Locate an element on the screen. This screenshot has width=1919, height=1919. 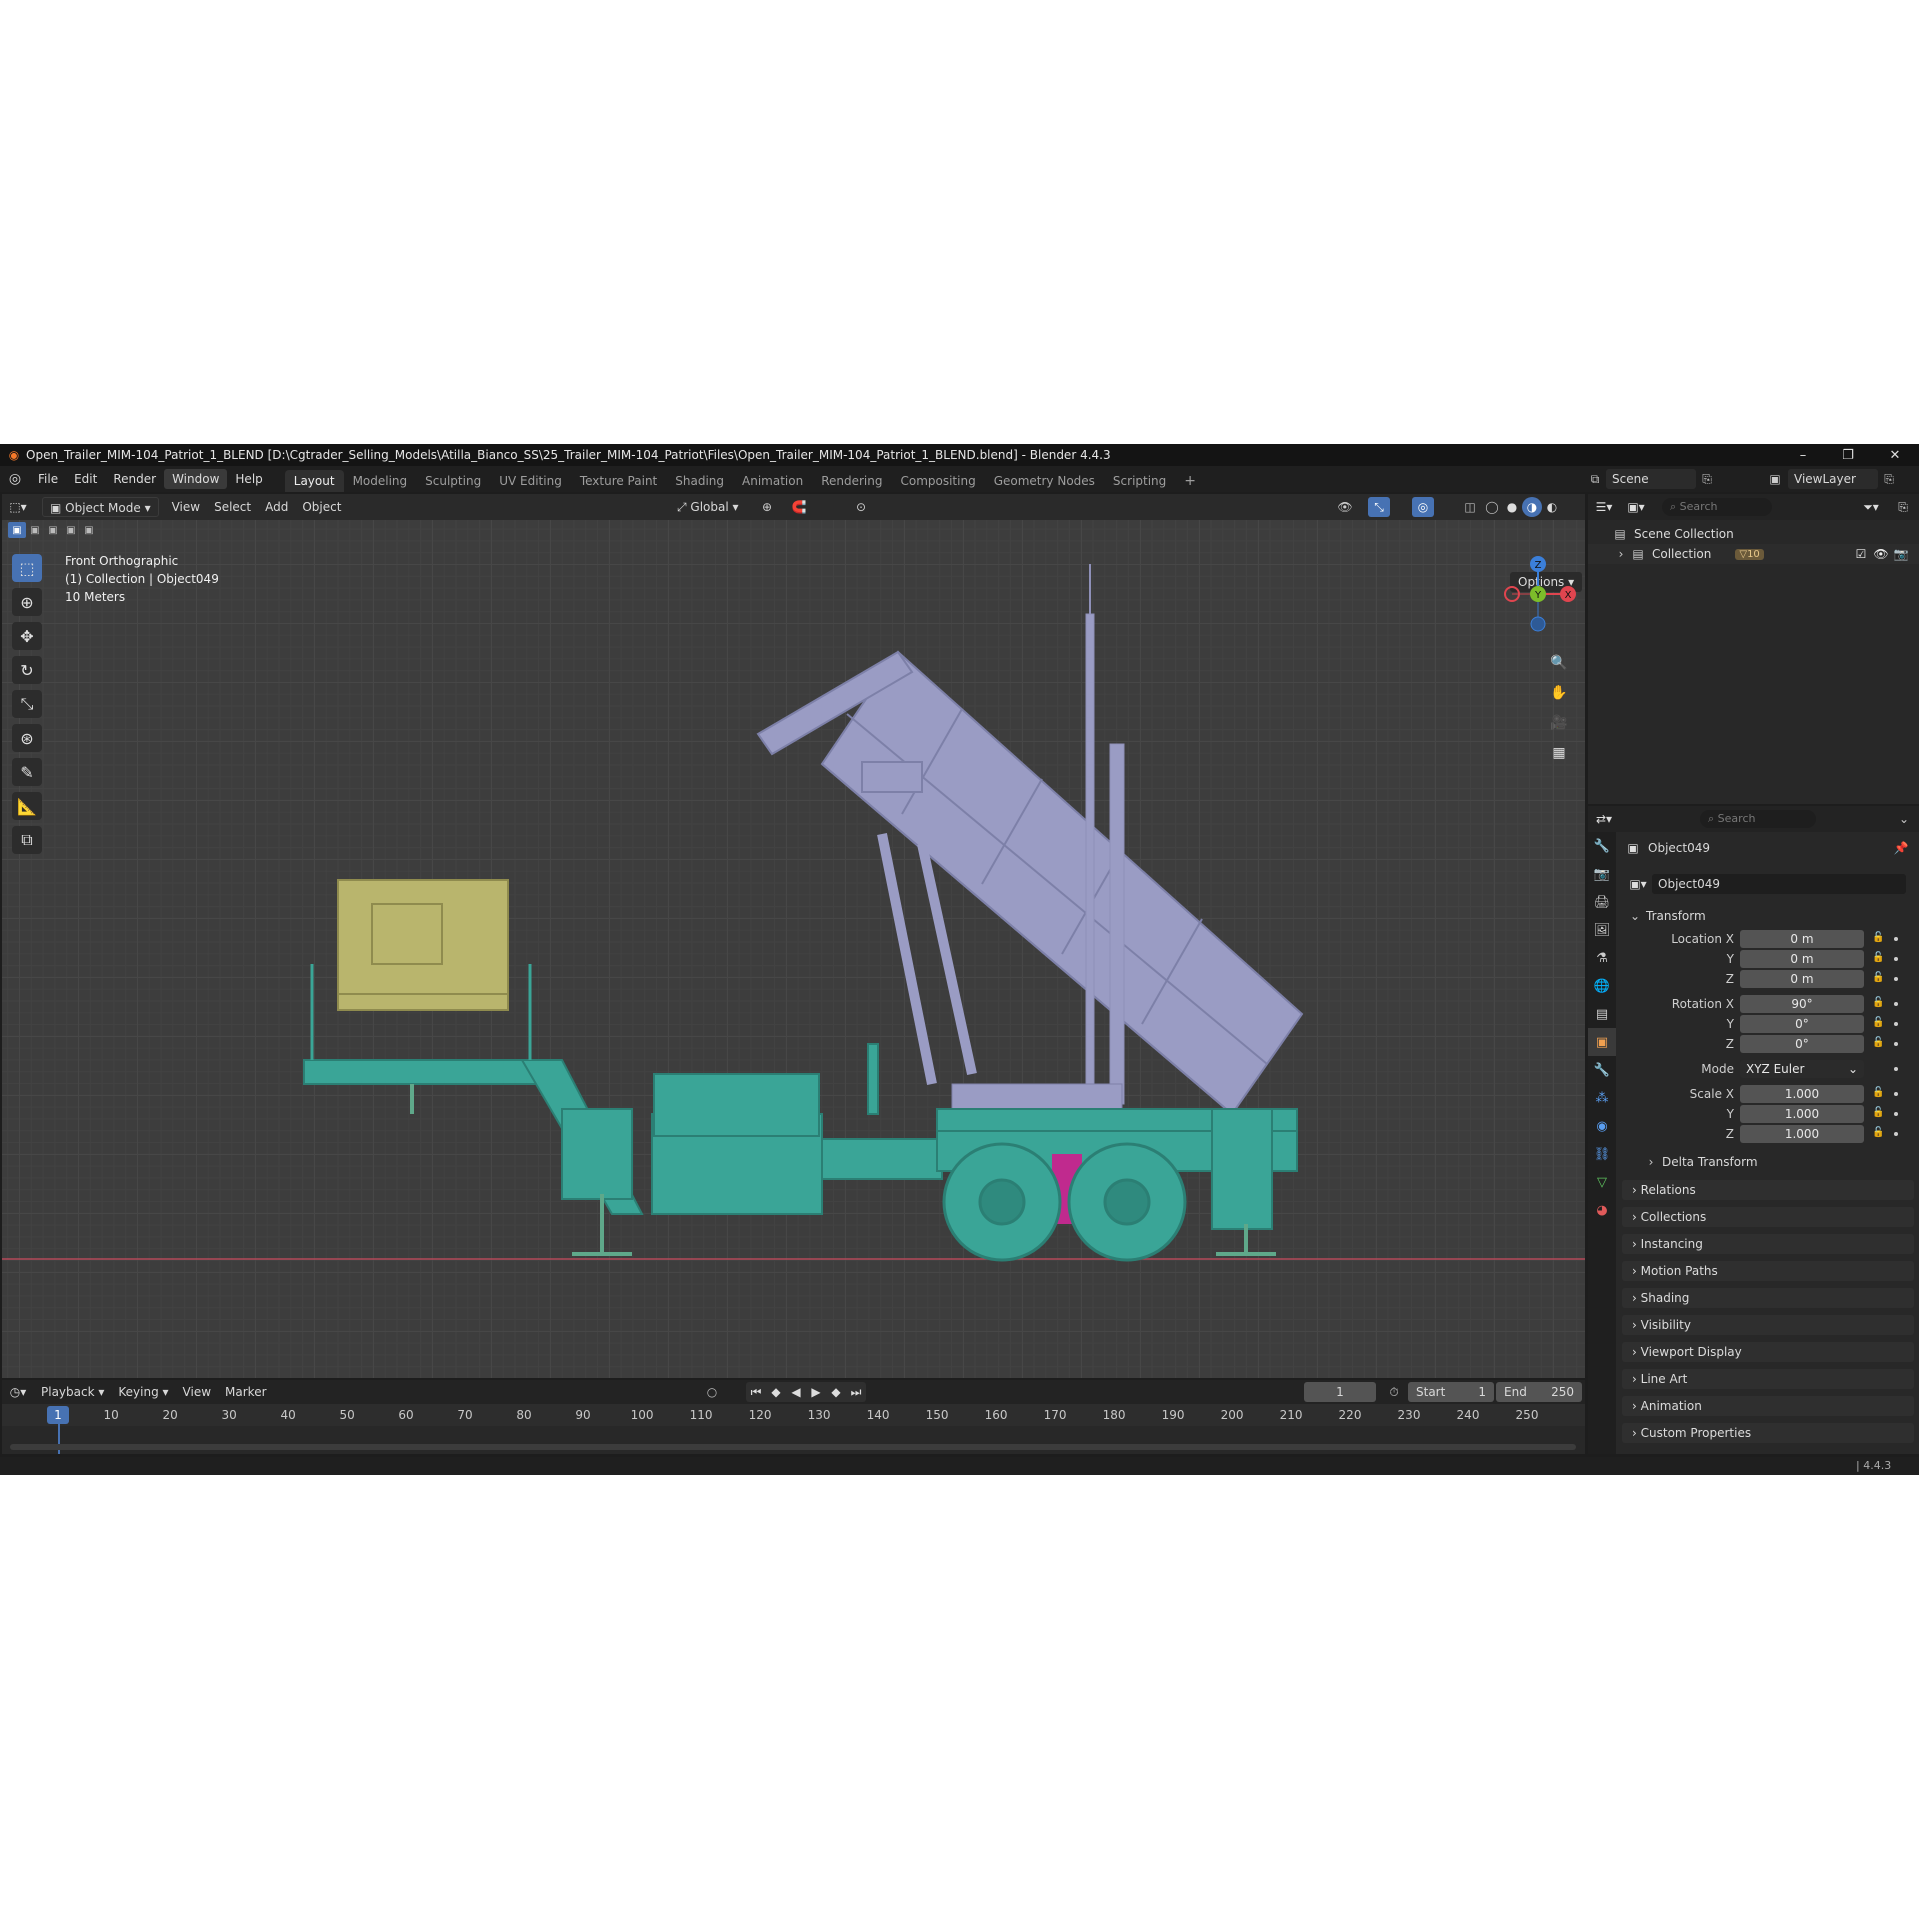
constraints-tab-icon: ⛓ is located at coordinates (1602, 1154).